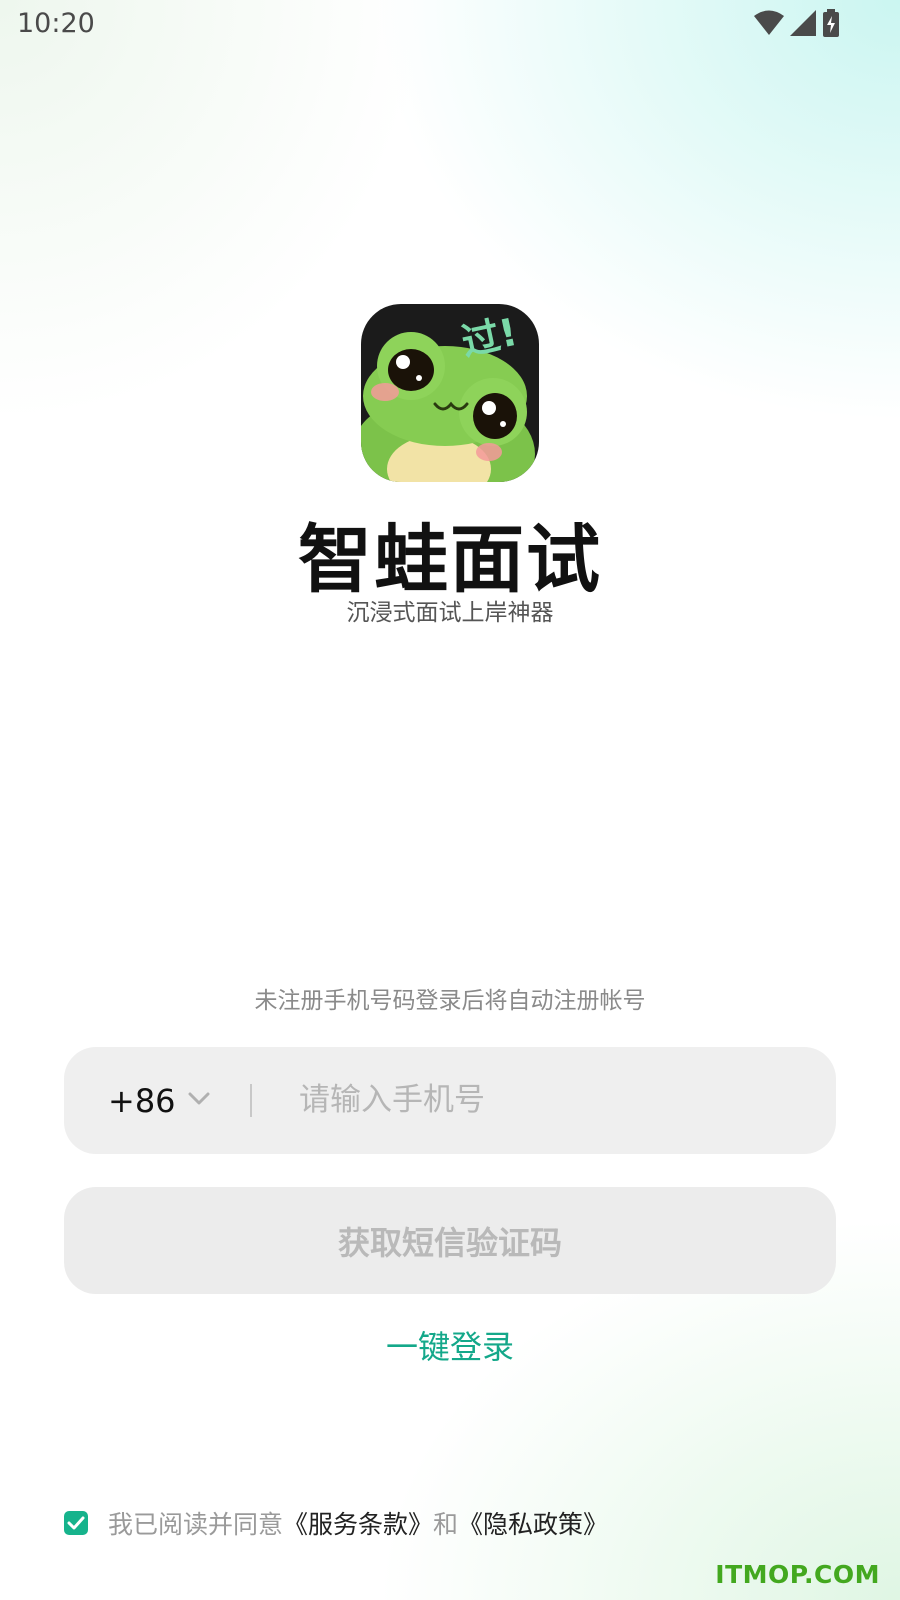 The width and height of the screenshot is (900, 1600). What do you see at coordinates (831, 25) in the screenshot?
I see `battery-charging-icon` at bounding box center [831, 25].